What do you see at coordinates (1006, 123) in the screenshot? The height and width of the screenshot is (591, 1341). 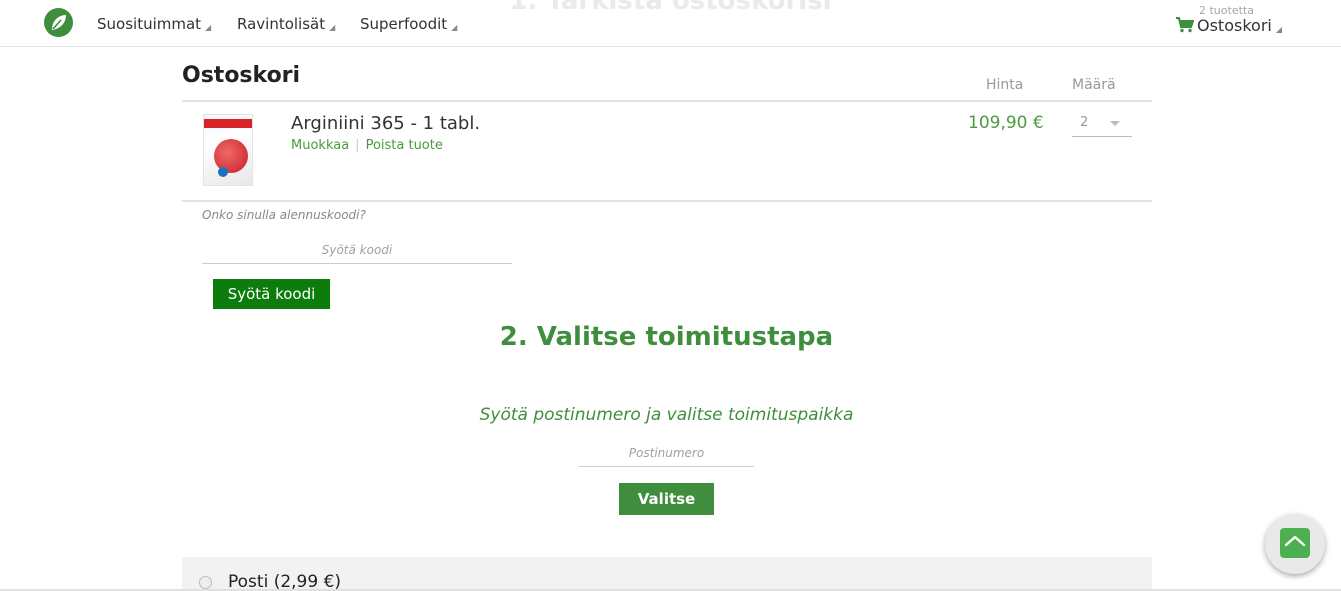 I see `product-price: 109,90 €` at bounding box center [1006, 123].